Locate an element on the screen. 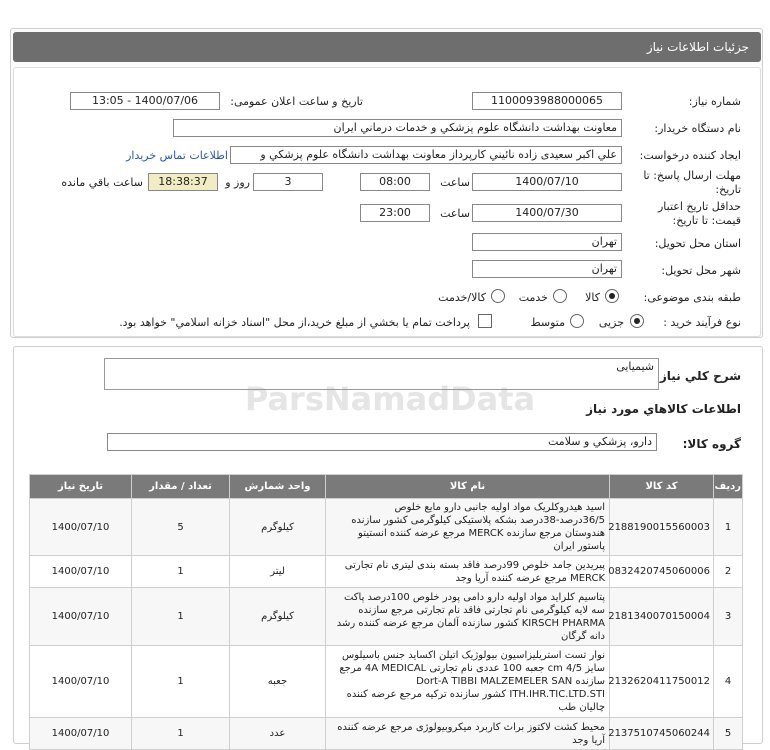  cell-quantity: 5 is located at coordinates (180, 527).